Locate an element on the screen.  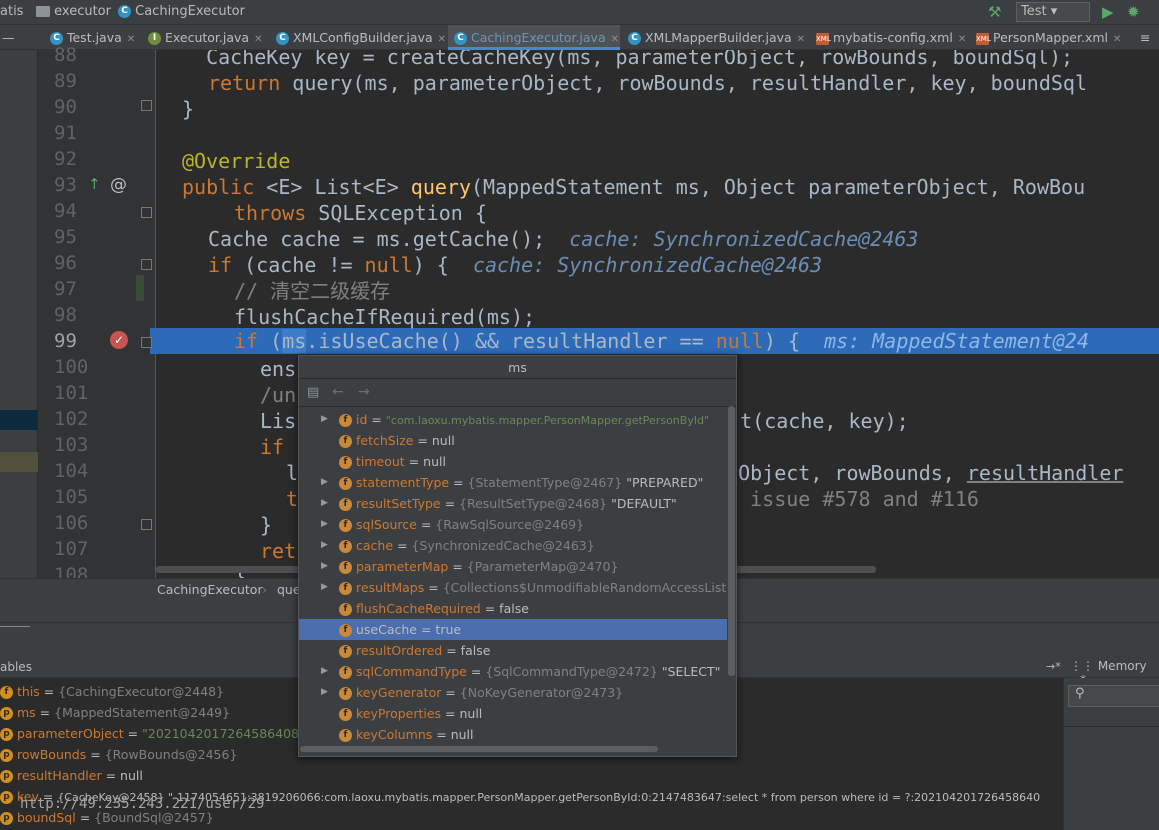
field-row-timeout: f timeout = null is located at coordinates (513, 461).